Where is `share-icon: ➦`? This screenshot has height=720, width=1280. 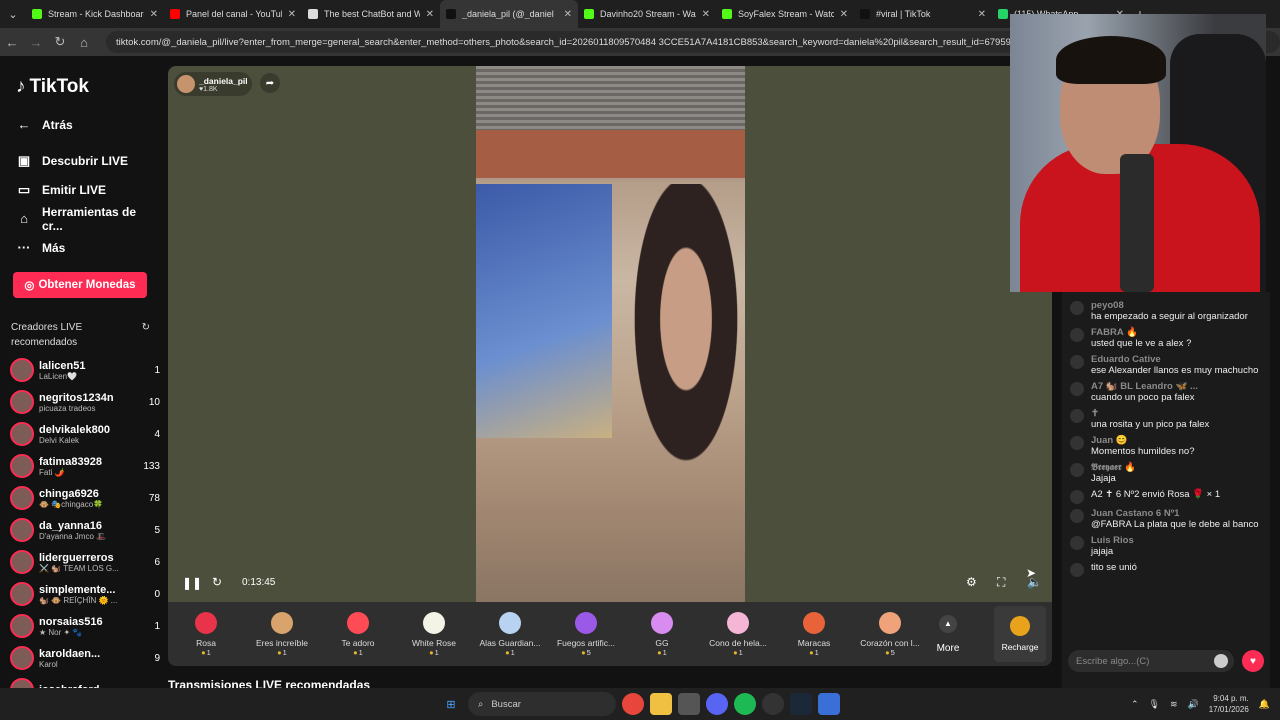 share-icon: ➦ is located at coordinates (270, 83).